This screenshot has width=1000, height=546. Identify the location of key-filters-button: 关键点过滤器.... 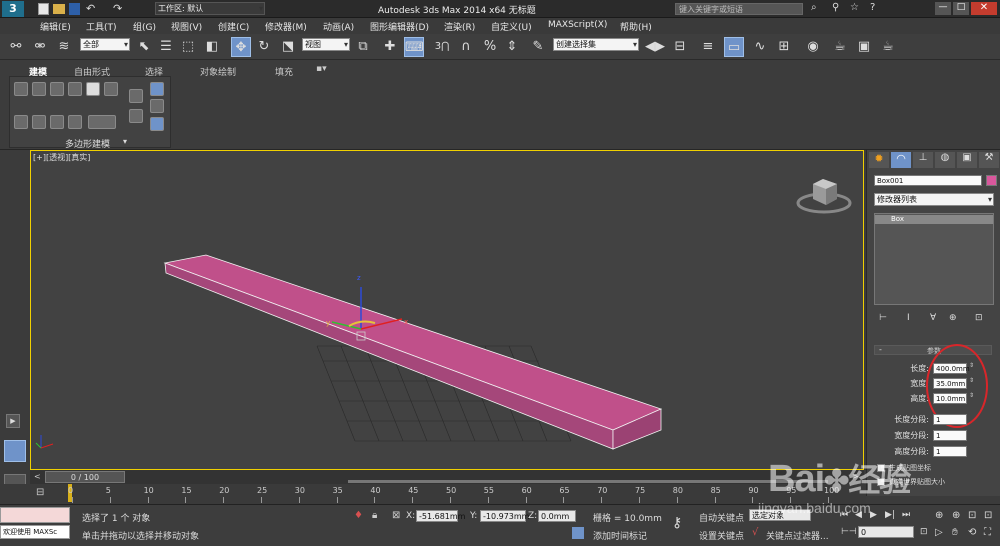
(797, 535).